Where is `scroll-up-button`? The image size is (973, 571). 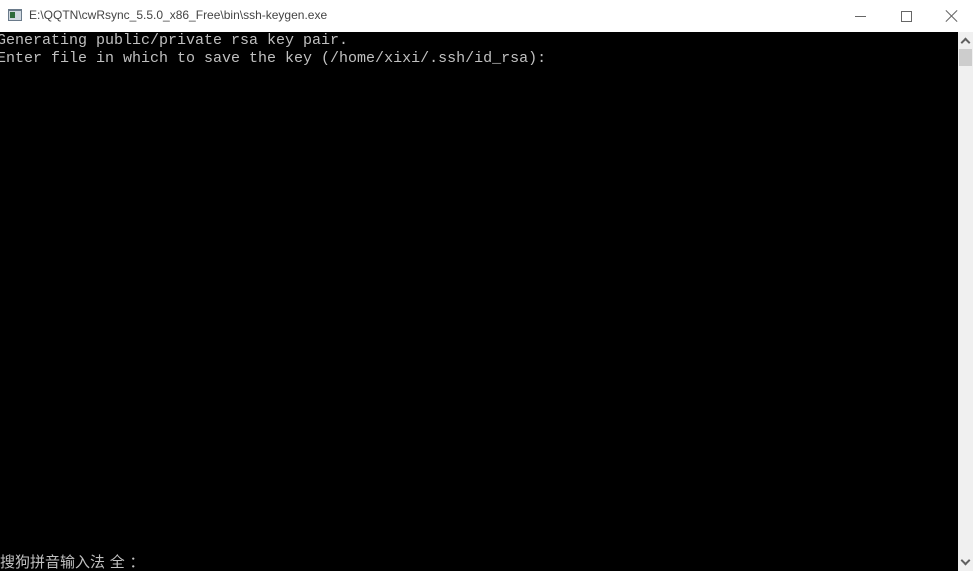
scroll-up-button is located at coordinates (965, 40).